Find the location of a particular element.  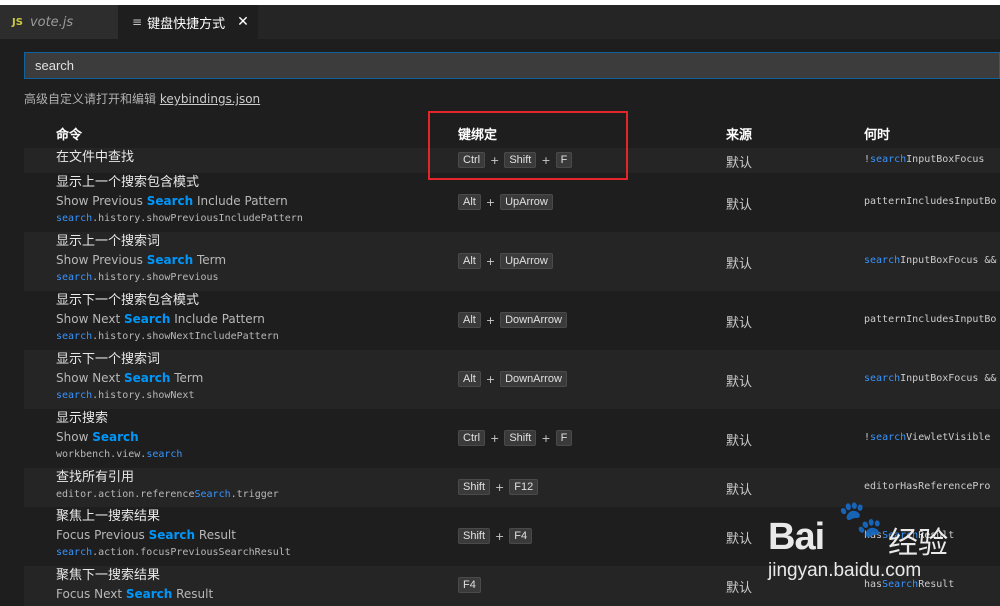

command-description: Show Next Search Term is located at coordinates (130, 378).